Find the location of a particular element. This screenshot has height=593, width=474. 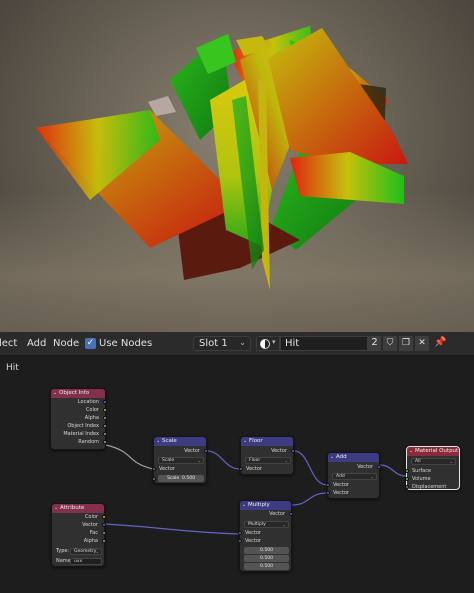

type-dropdown: Geometry ⌄ is located at coordinates (86, 551).